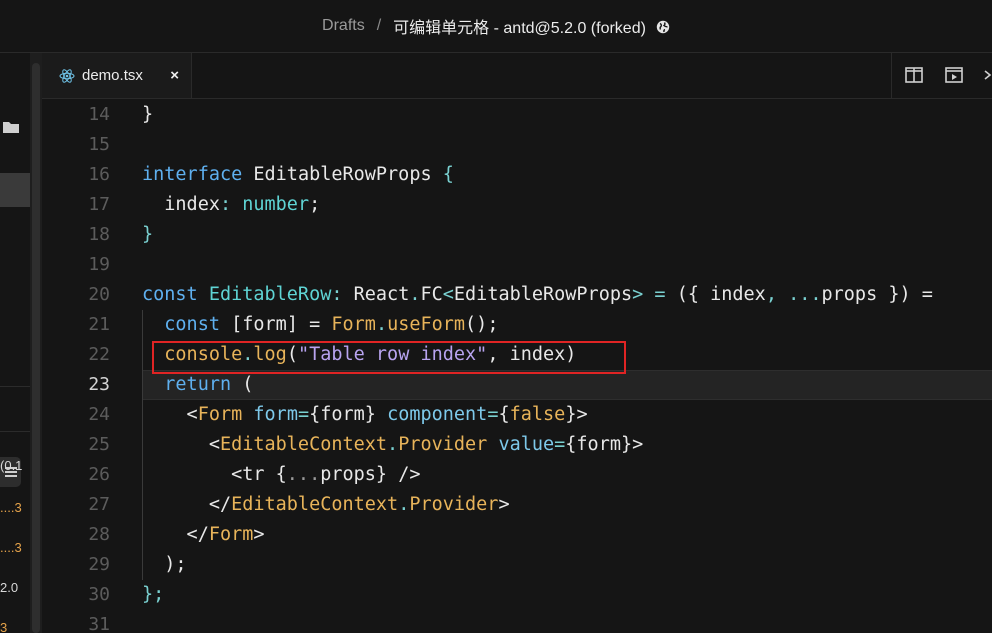 This screenshot has width=992, height=633. I want to click on code-token: EditableRow, so click(270, 294).